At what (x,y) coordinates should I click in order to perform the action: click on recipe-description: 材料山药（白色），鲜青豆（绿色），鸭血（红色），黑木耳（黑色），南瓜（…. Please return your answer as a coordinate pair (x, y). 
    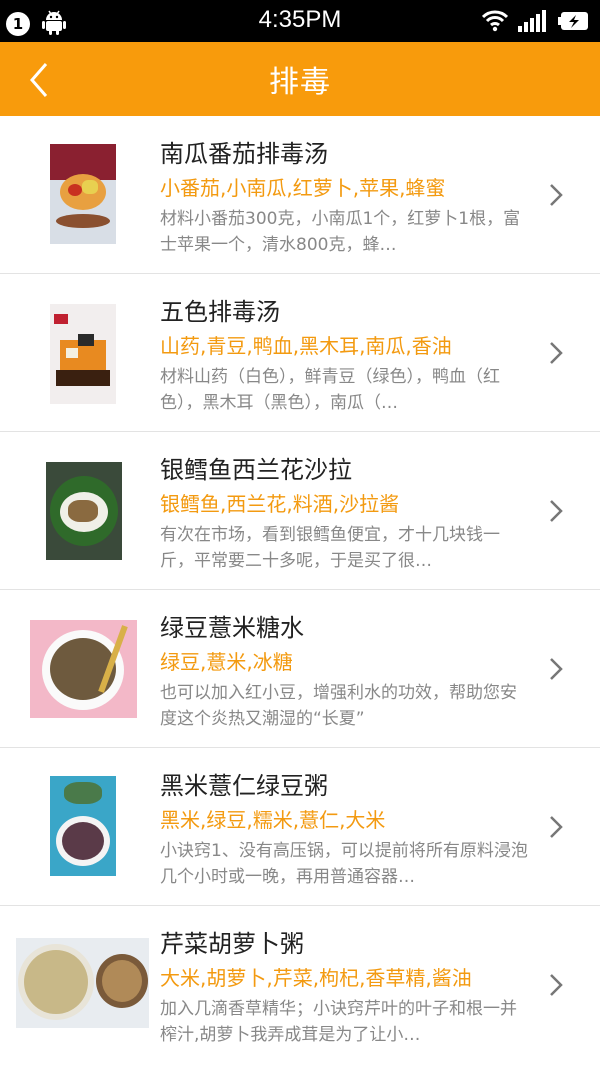
    Looking at the image, I should click on (330, 390).